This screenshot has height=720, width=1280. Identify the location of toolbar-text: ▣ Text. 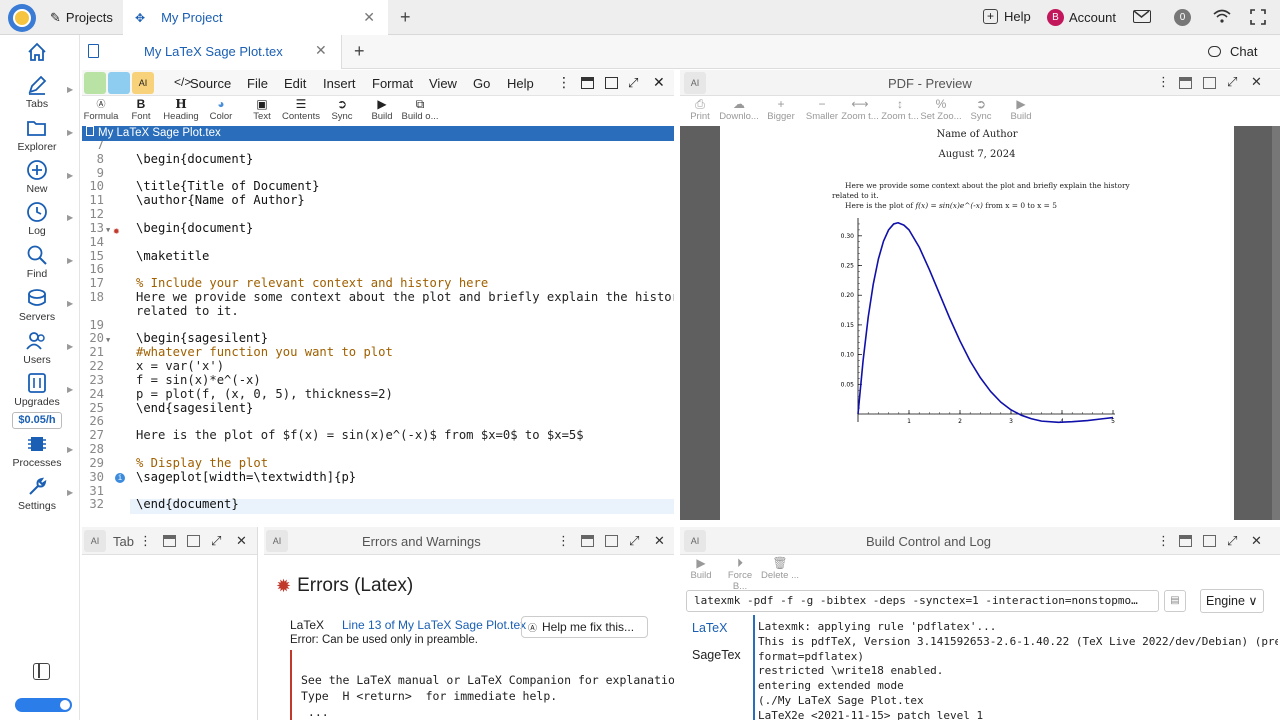
(262, 109).